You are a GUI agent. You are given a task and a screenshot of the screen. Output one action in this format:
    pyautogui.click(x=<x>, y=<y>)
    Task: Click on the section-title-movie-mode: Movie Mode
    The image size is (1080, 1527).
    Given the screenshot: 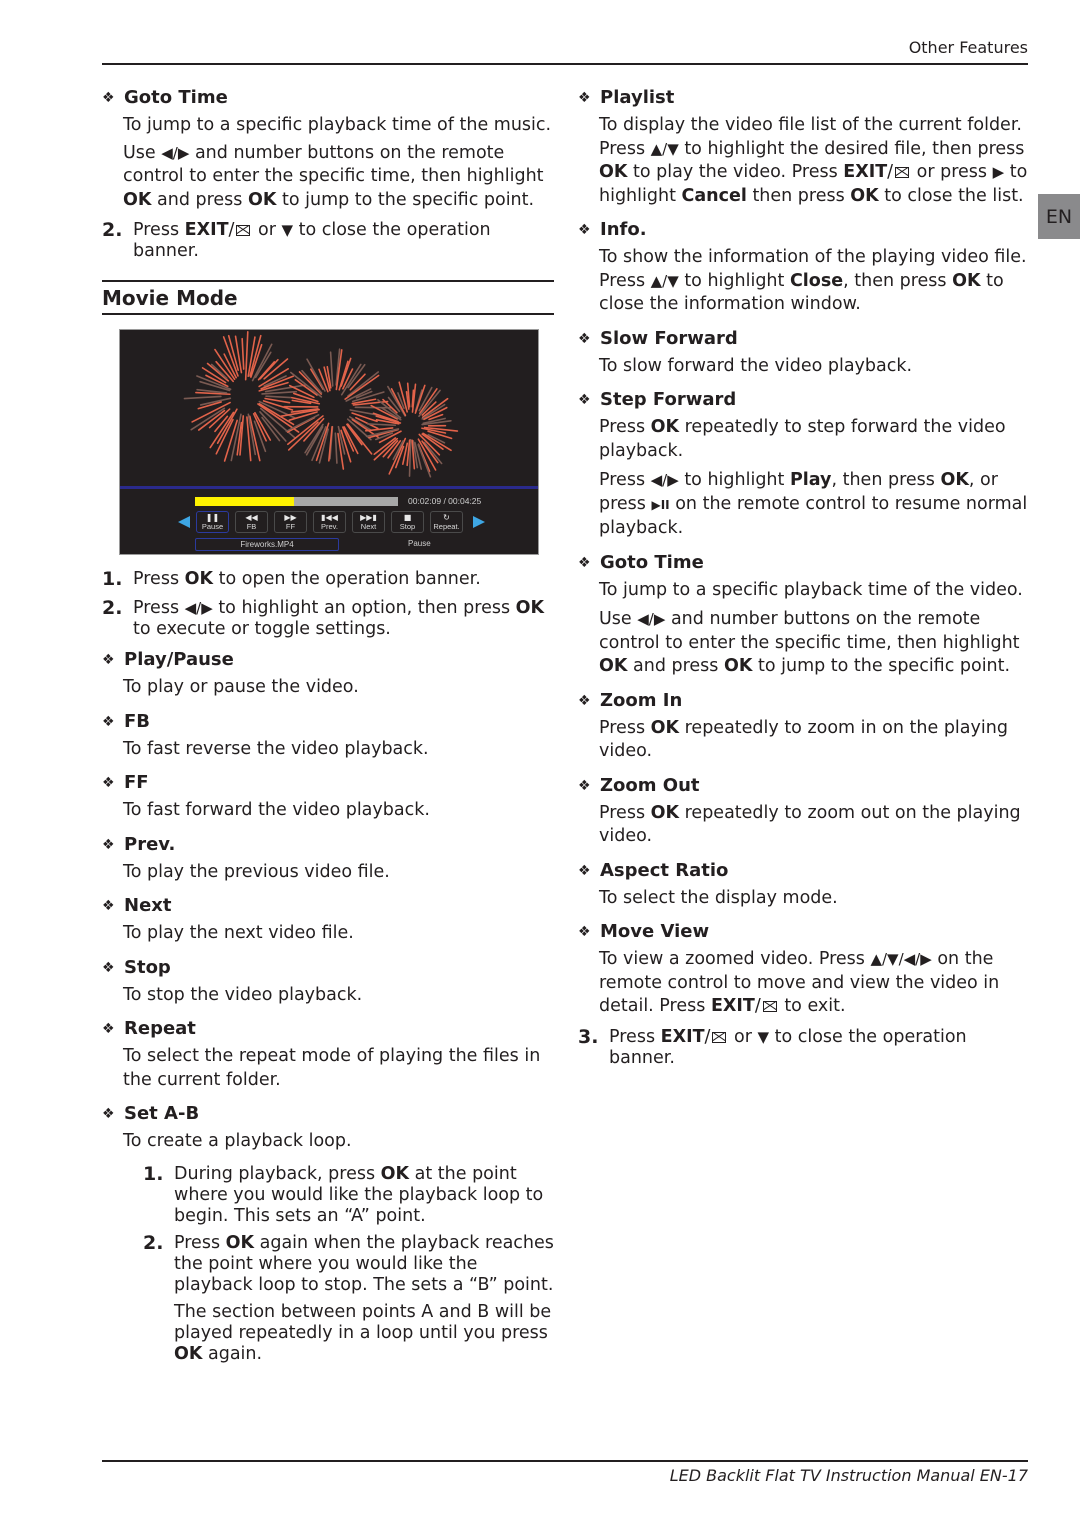 What is the action you would take?
    pyautogui.click(x=328, y=297)
    